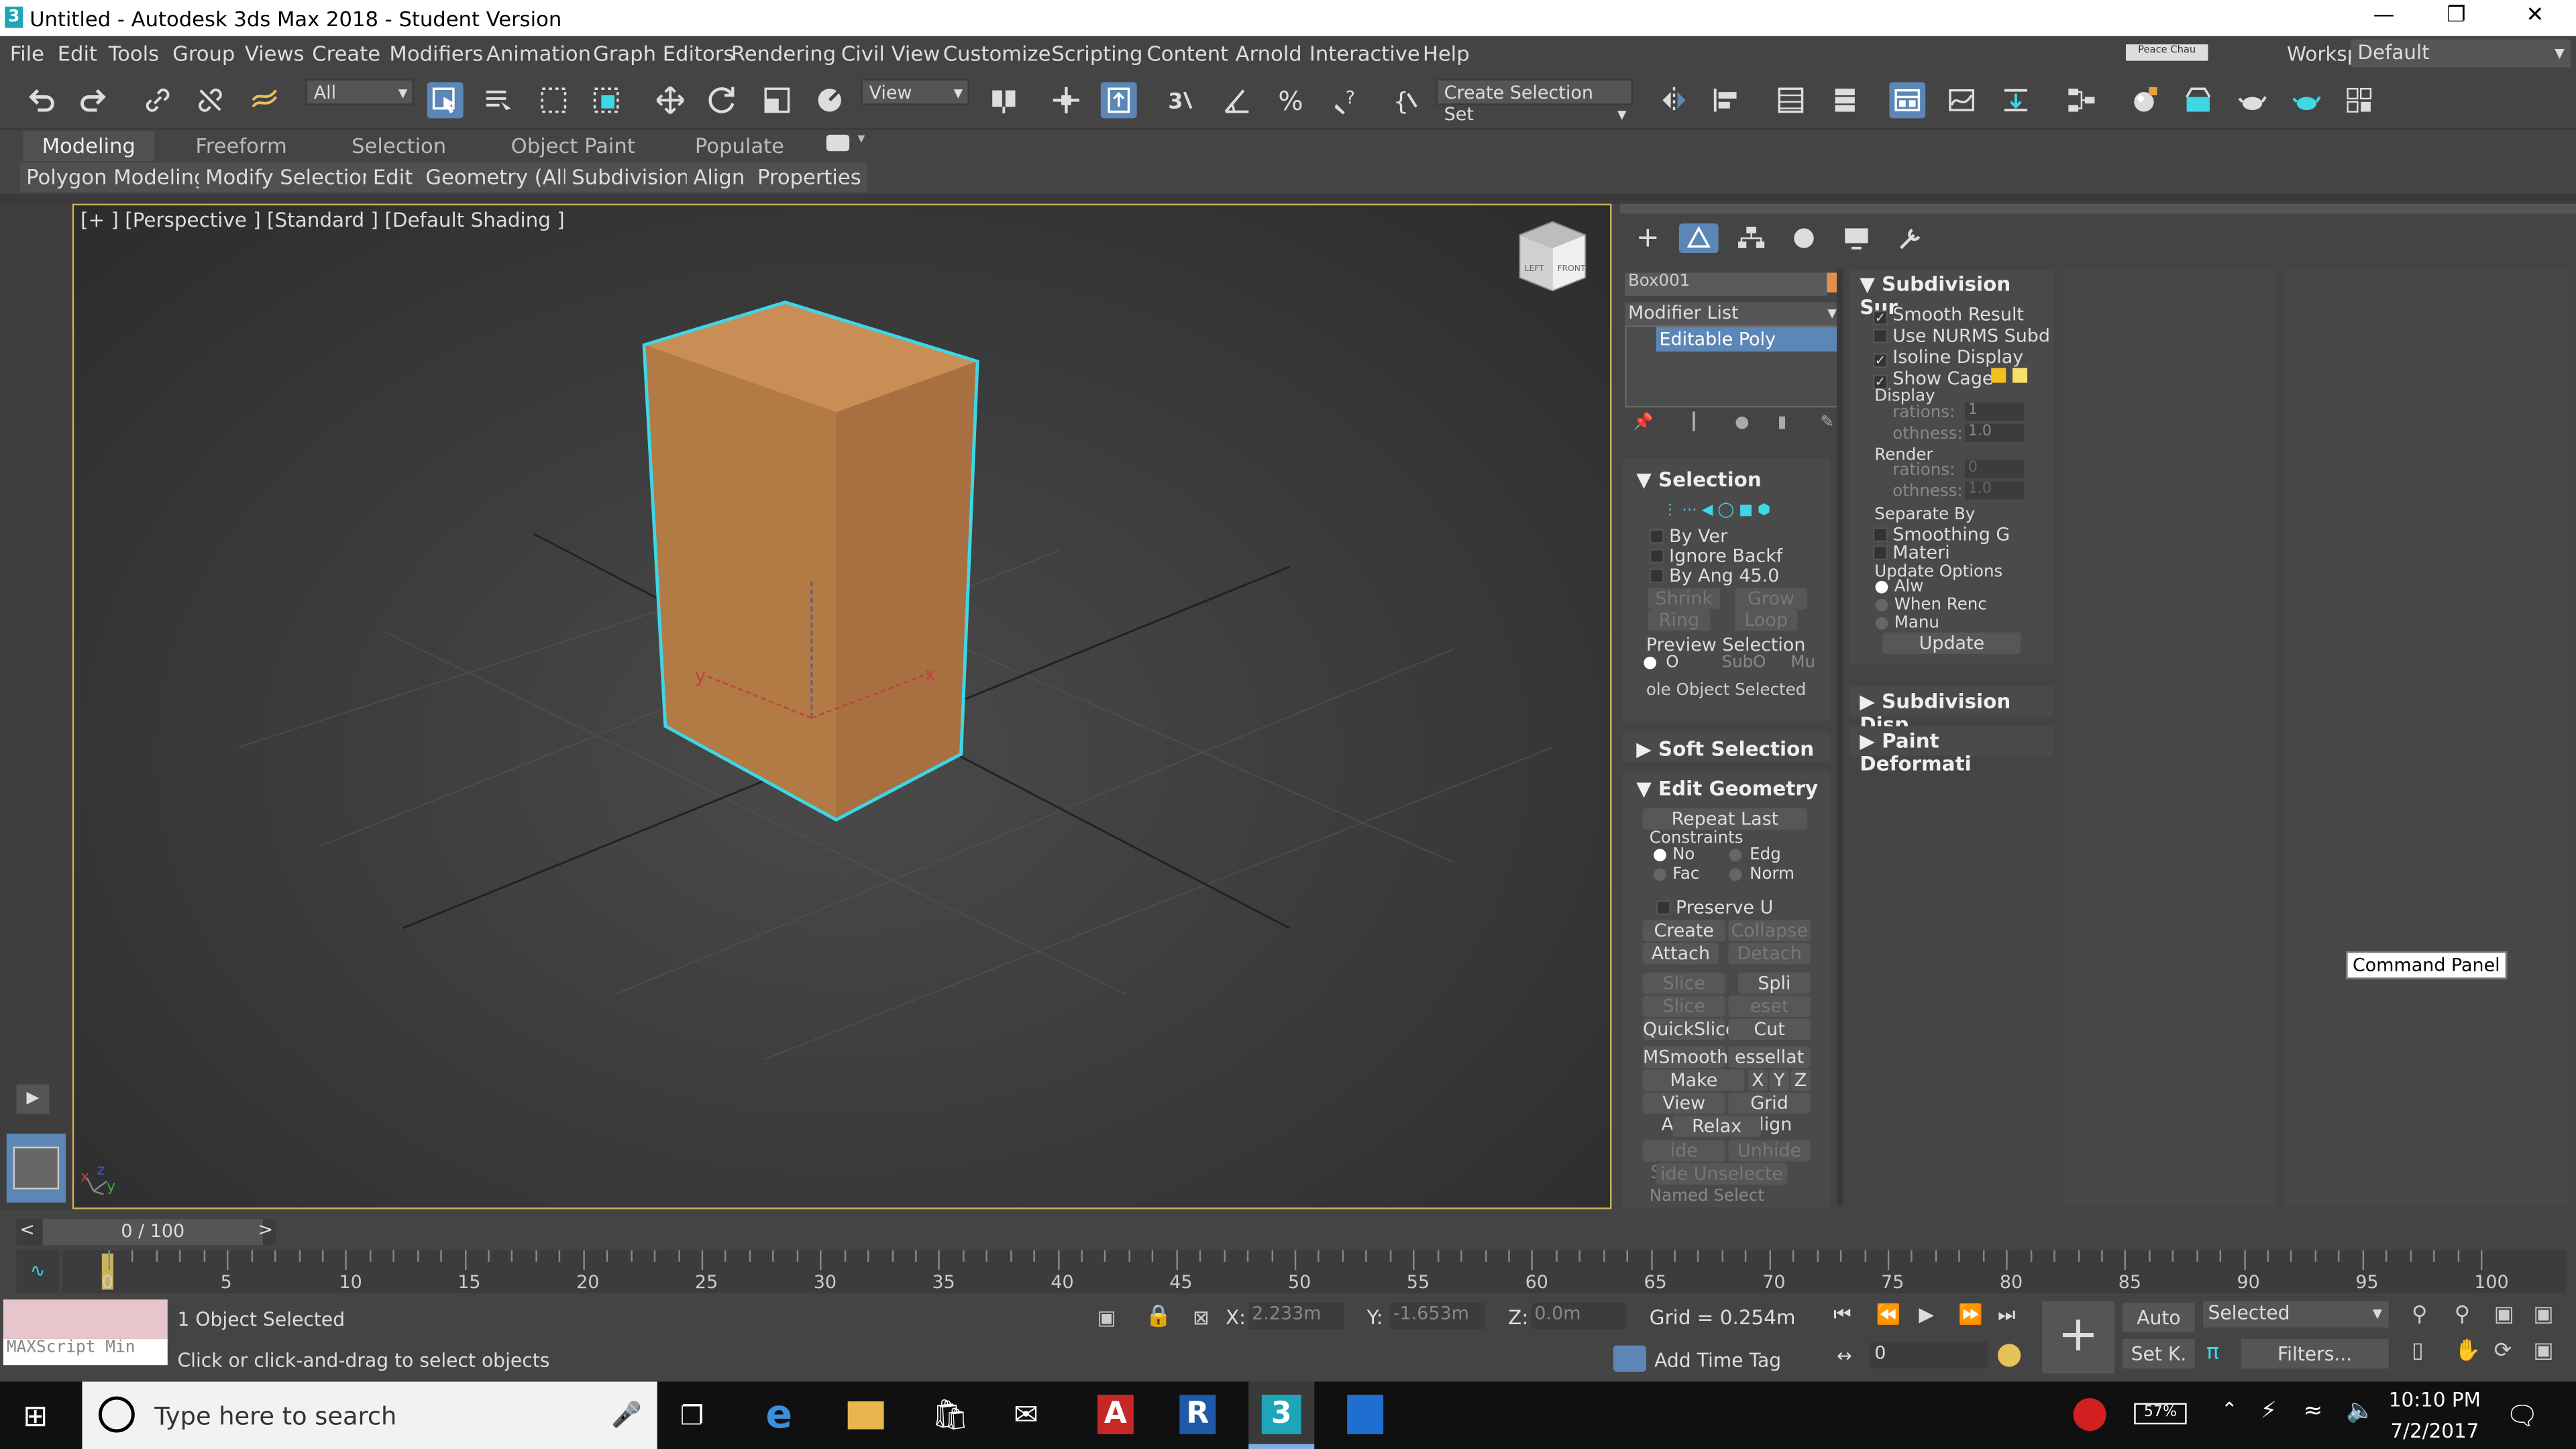  Describe the element at coordinates (2006, 1315) in the screenshot. I see `go-to-end-icon: ⏭` at that location.